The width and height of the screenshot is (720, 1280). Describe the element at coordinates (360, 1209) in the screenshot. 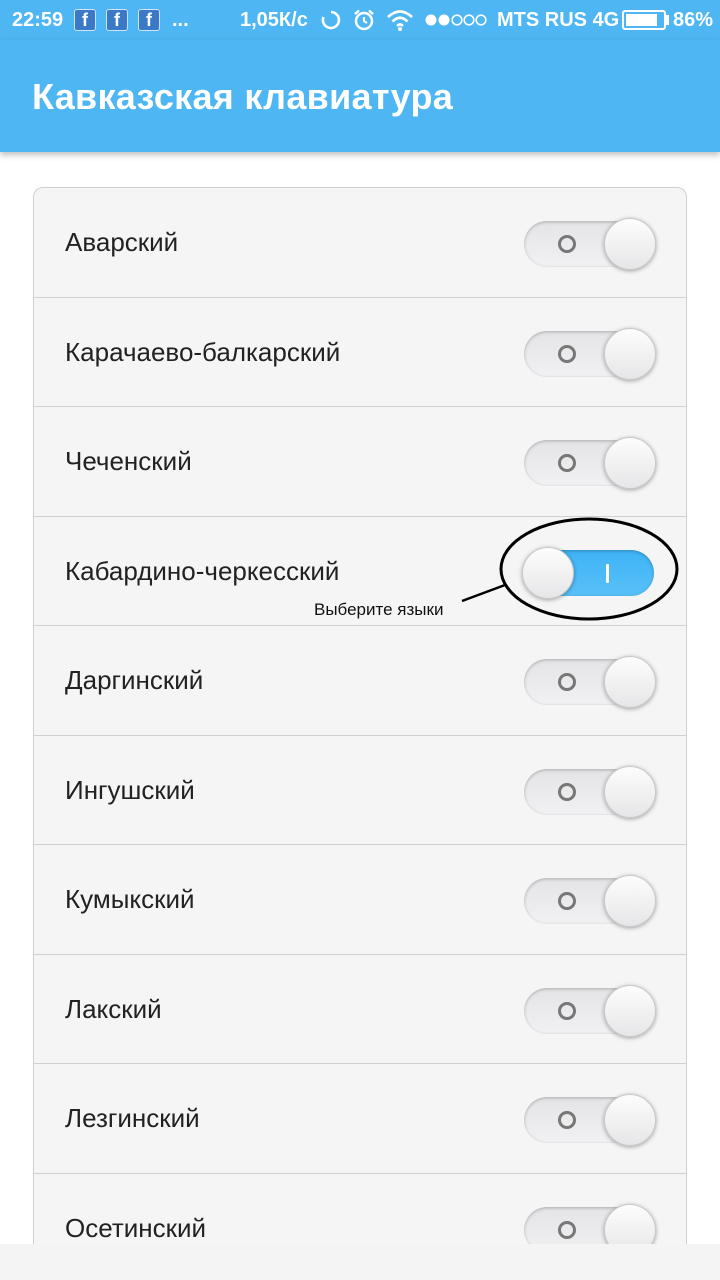

I see `language-row: Осетинский` at that location.